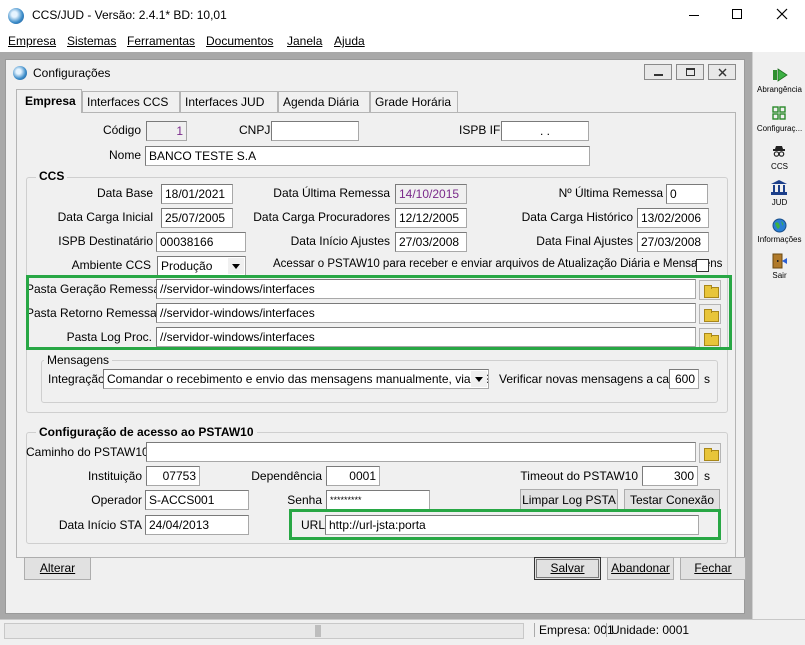 This screenshot has width=805, height=645. What do you see at coordinates (591, 379) in the screenshot?
I see `verificar-label: Verificar novas mensagens a cada` at bounding box center [591, 379].